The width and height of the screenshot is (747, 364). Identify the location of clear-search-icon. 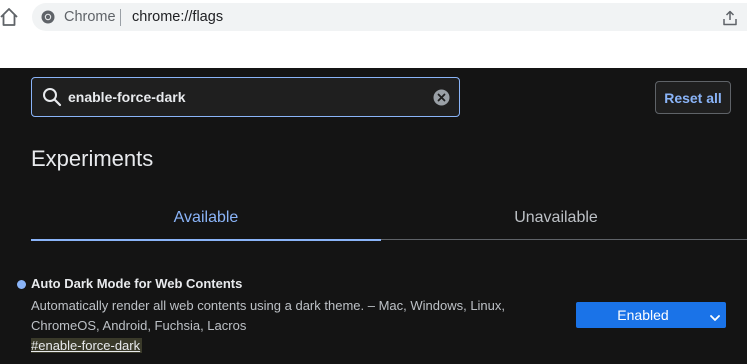
(441, 97).